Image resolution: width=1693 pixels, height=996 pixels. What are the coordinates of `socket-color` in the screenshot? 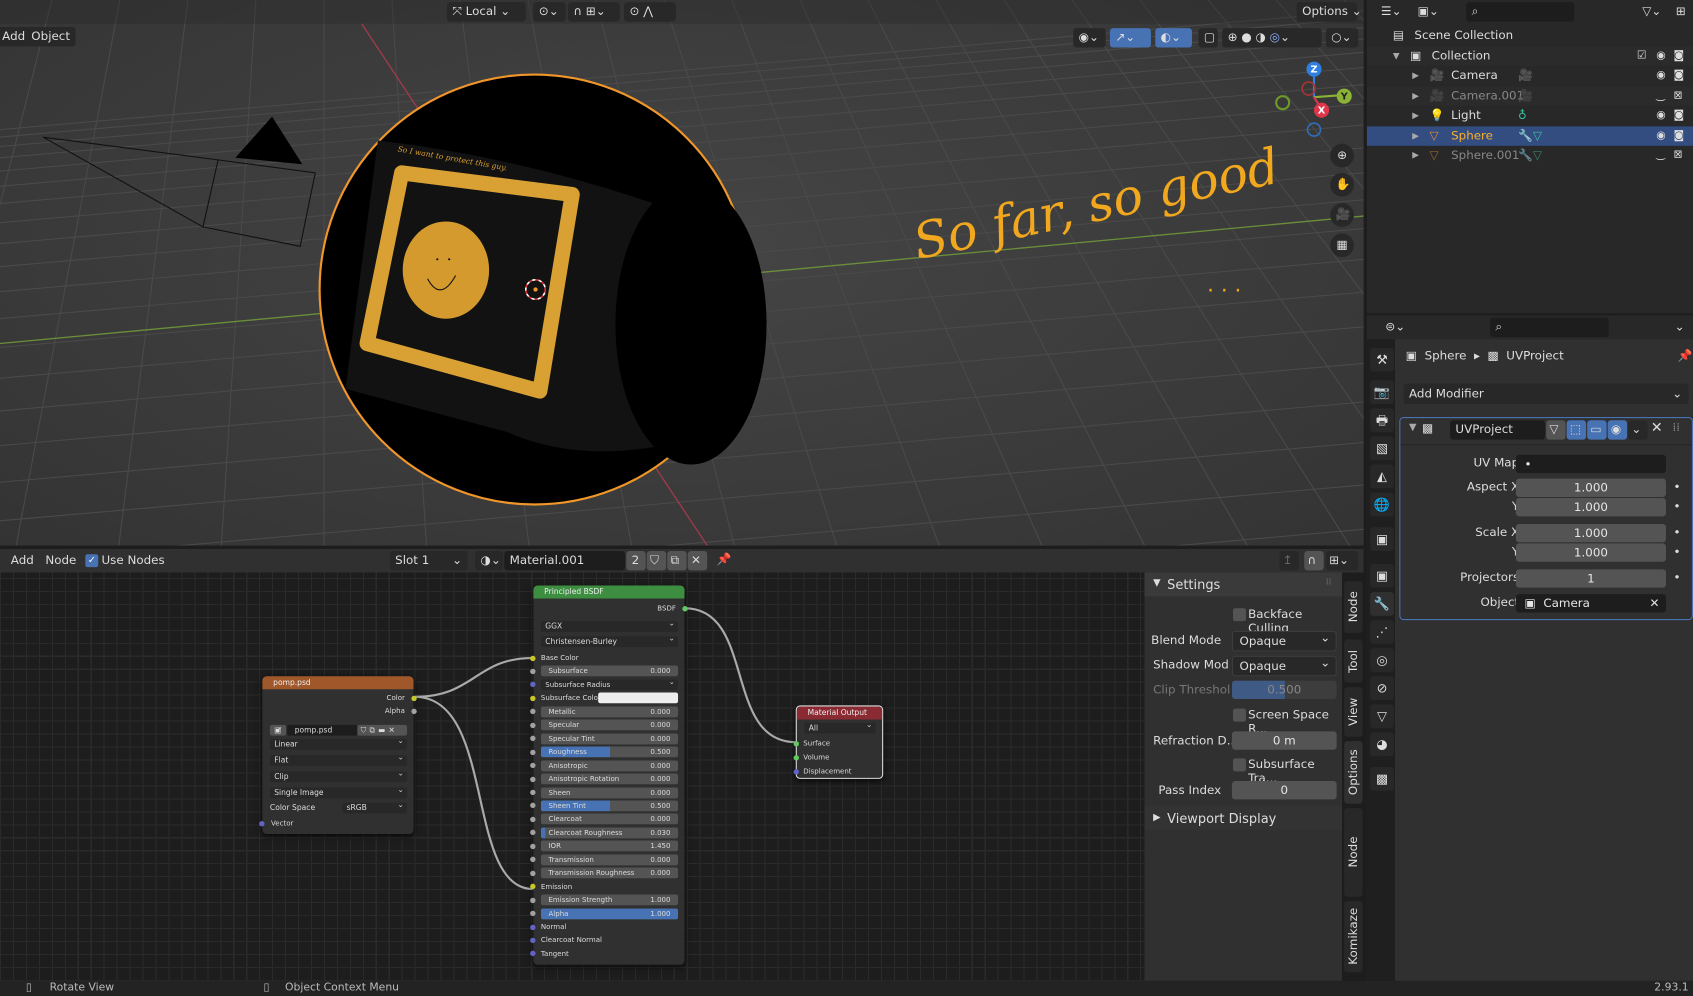 It's located at (414, 698).